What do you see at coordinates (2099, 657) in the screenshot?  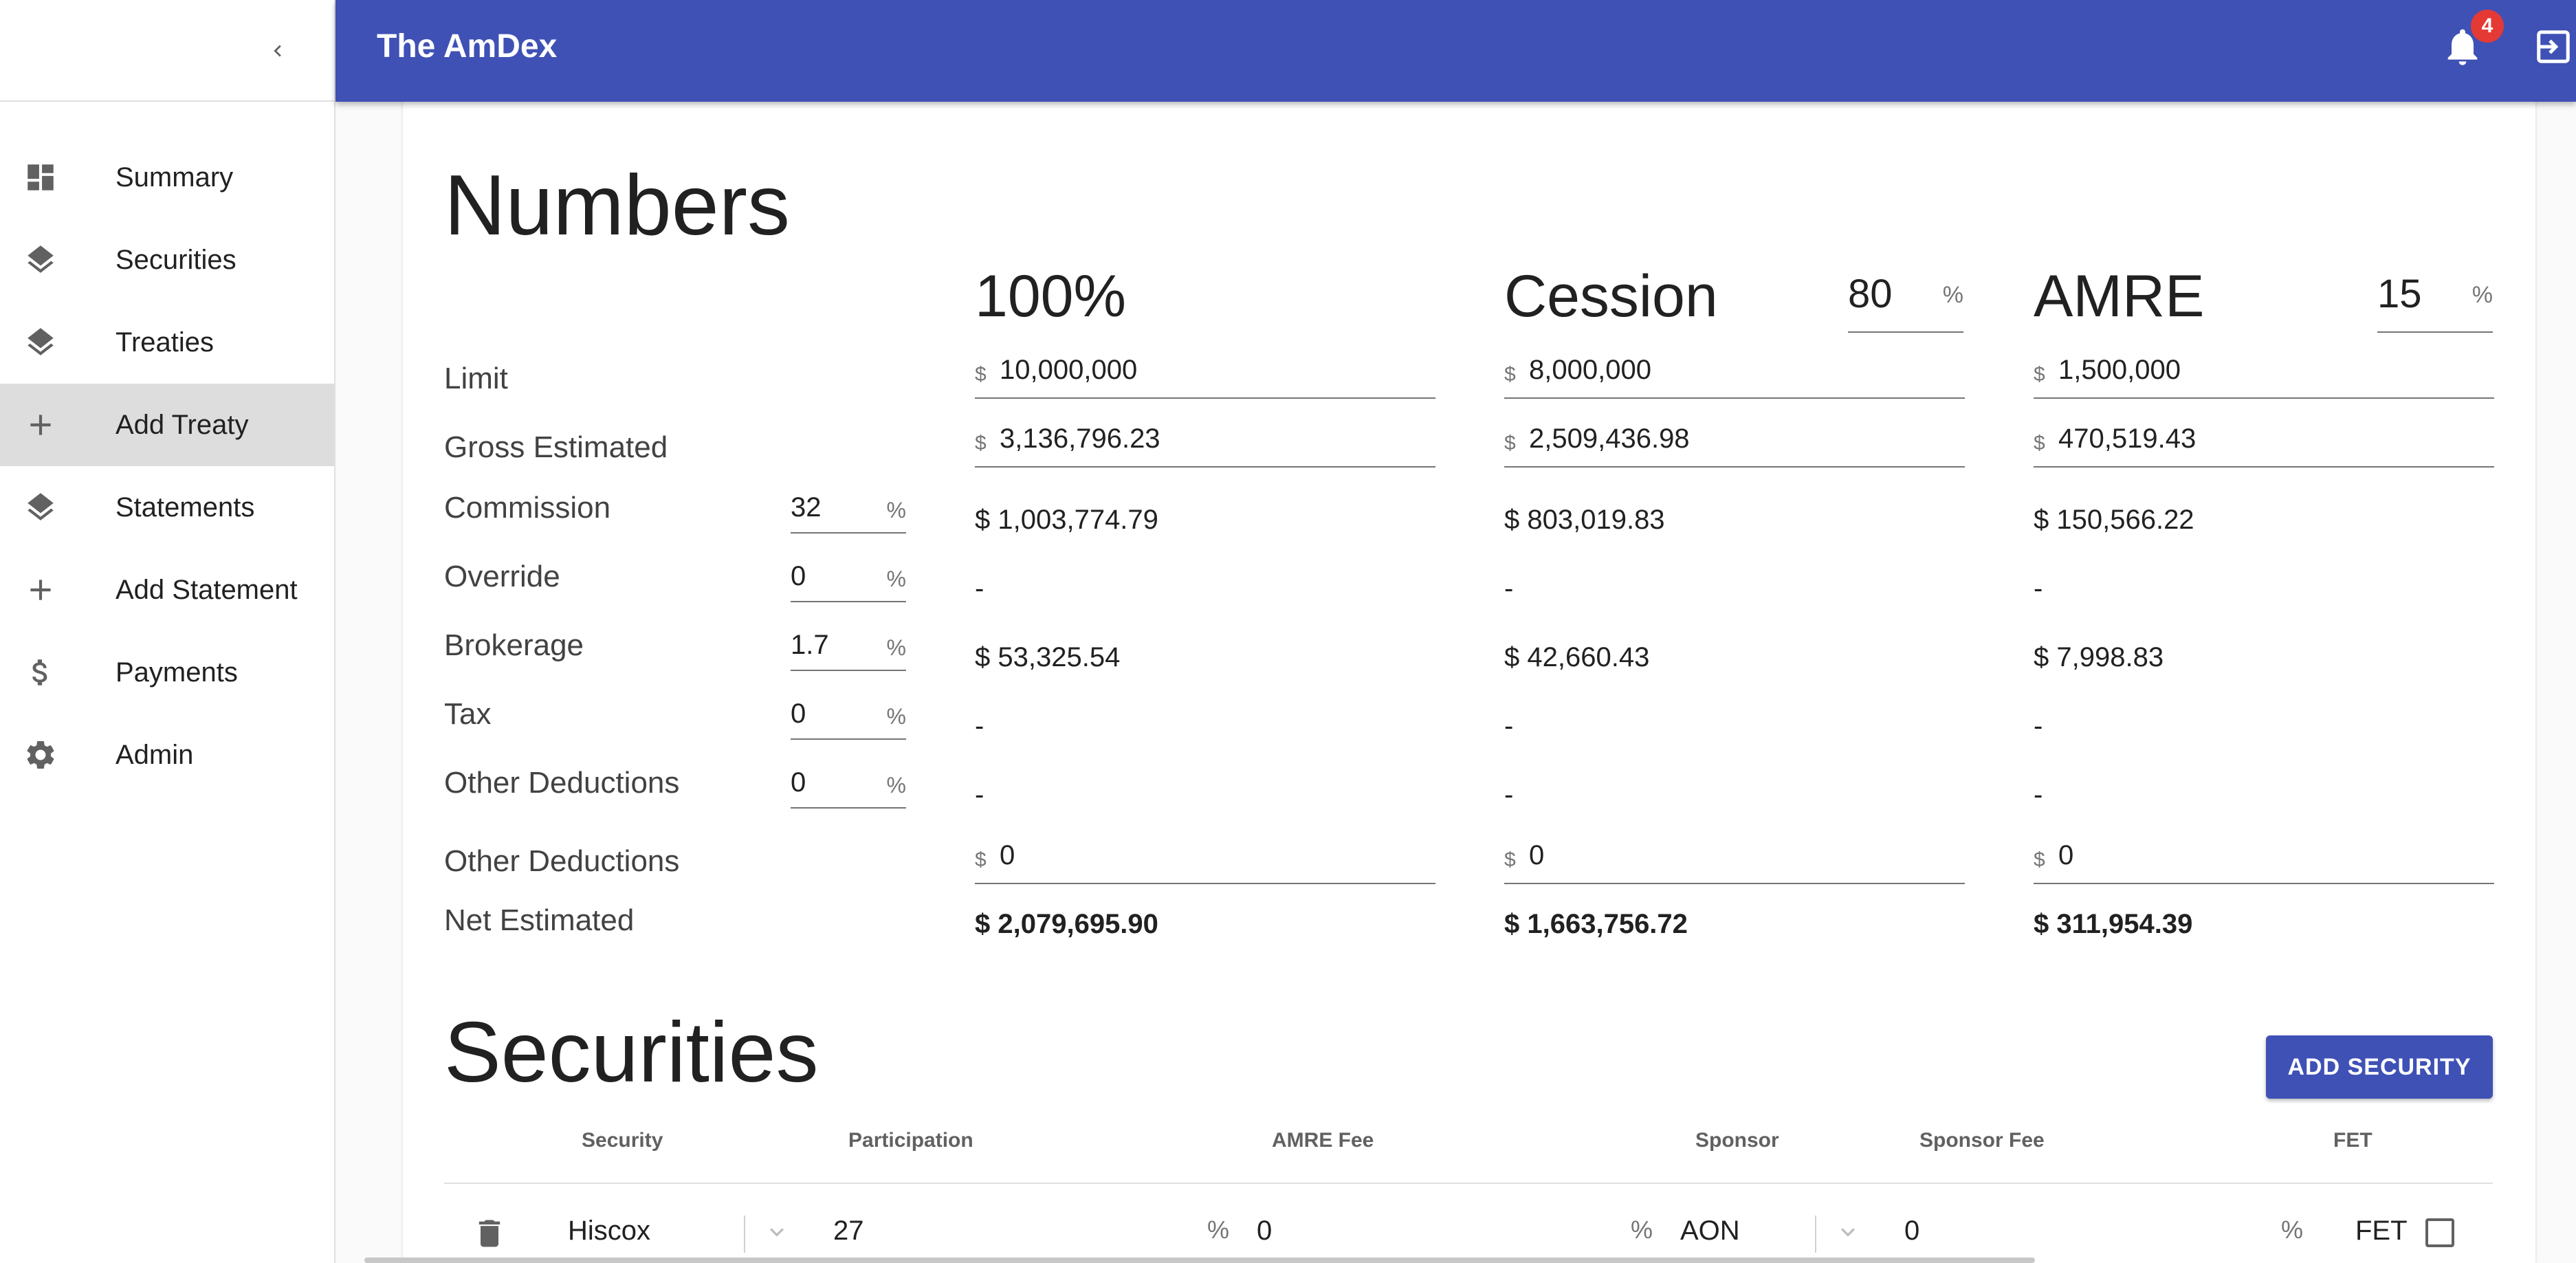 I see `brokerage-amre-value: $ 7,998.83` at bounding box center [2099, 657].